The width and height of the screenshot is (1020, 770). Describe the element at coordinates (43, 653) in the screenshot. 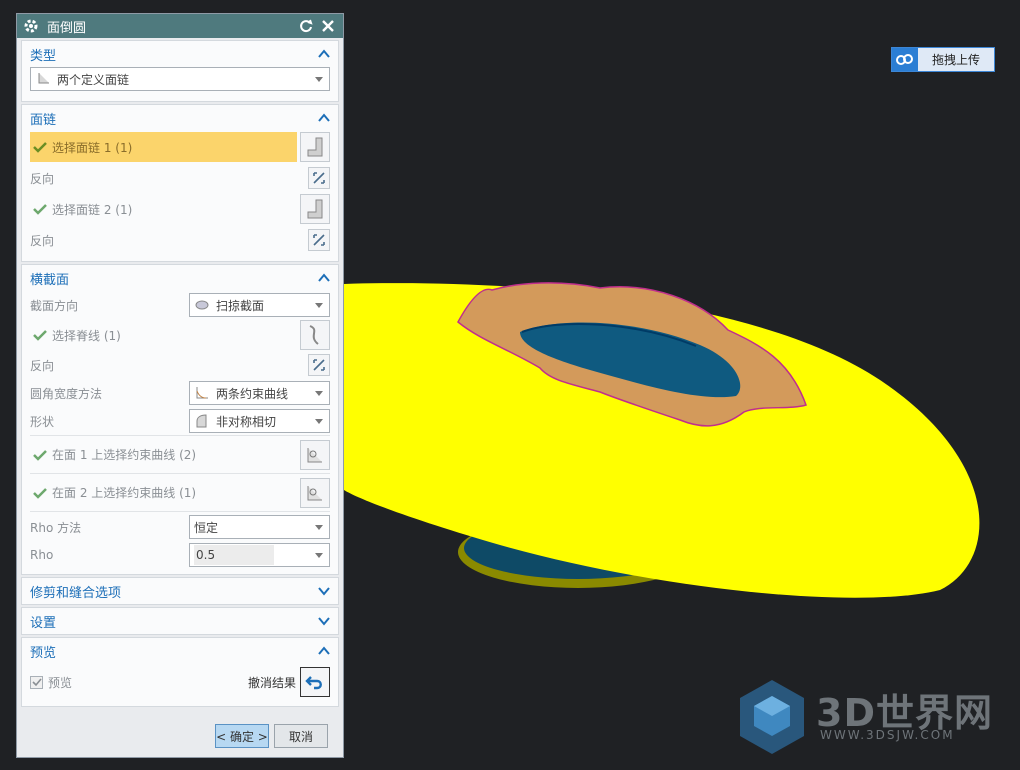

I see `preview-section-title: 预览` at that location.